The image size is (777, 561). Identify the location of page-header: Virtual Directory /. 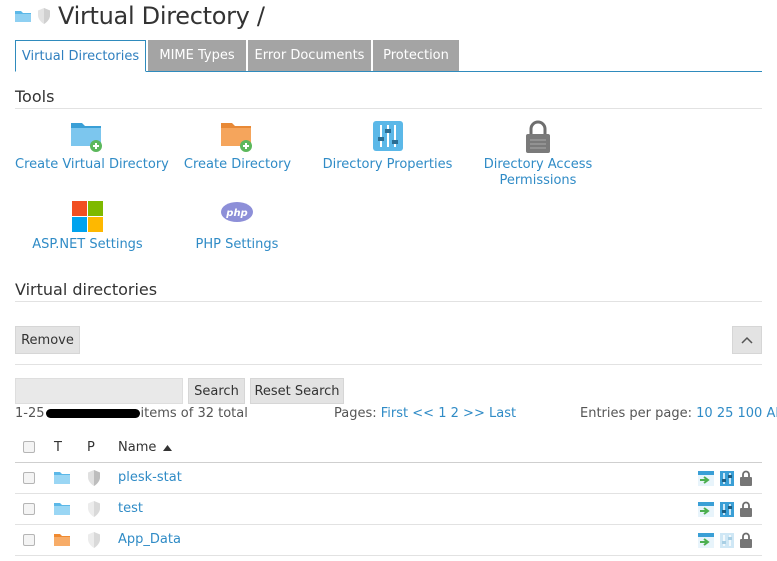
(140, 16).